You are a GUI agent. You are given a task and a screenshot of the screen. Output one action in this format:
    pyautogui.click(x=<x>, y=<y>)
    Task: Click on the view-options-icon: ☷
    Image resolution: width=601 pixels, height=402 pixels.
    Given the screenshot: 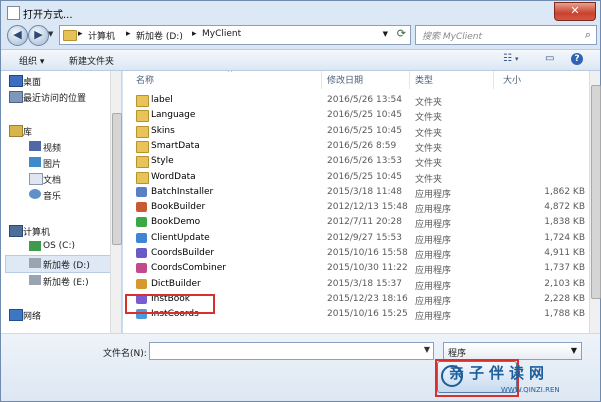 What is the action you would take?
    pyautogui.click(x=507, y=58)
    